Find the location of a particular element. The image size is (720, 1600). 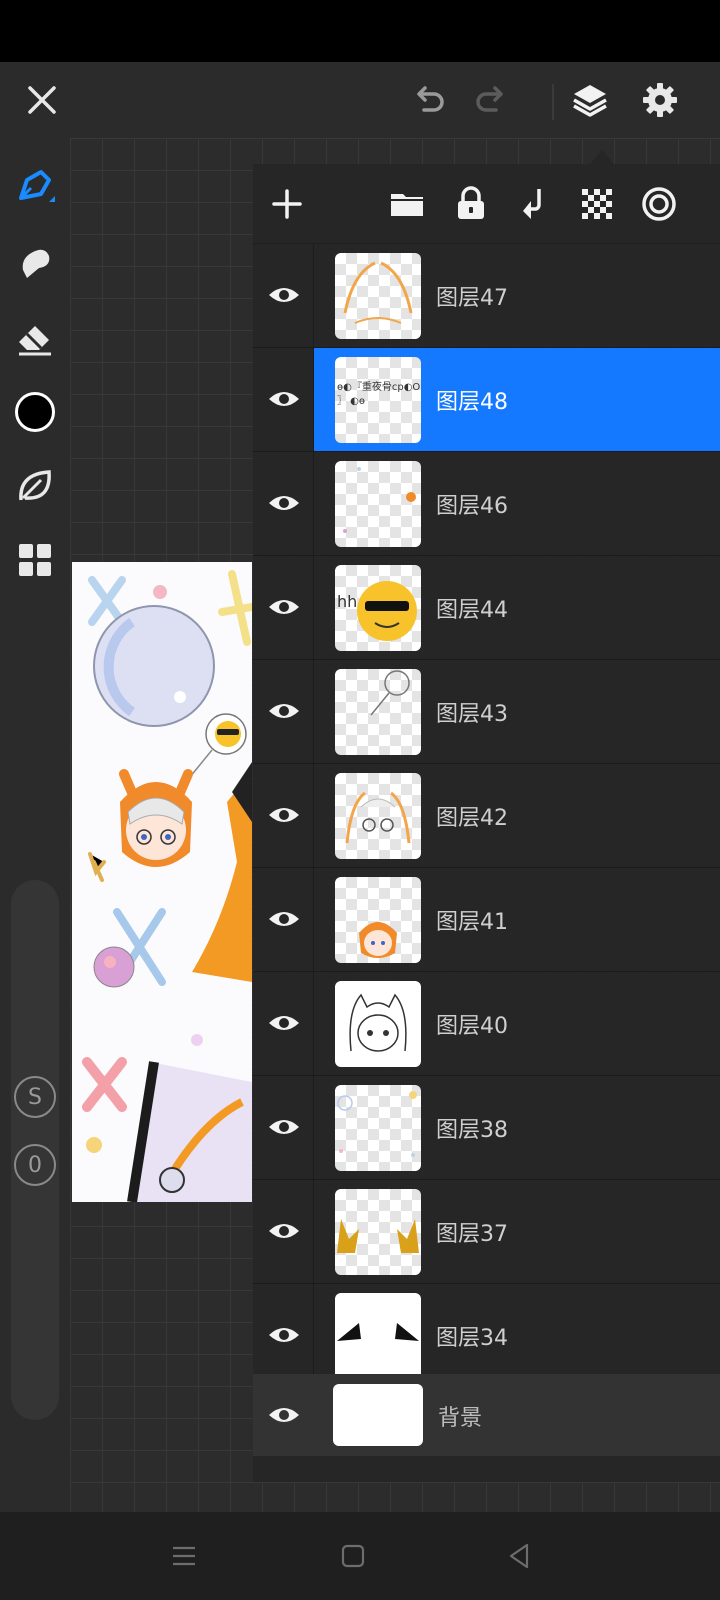

color-picker-button is located at coordinates (35, 412).